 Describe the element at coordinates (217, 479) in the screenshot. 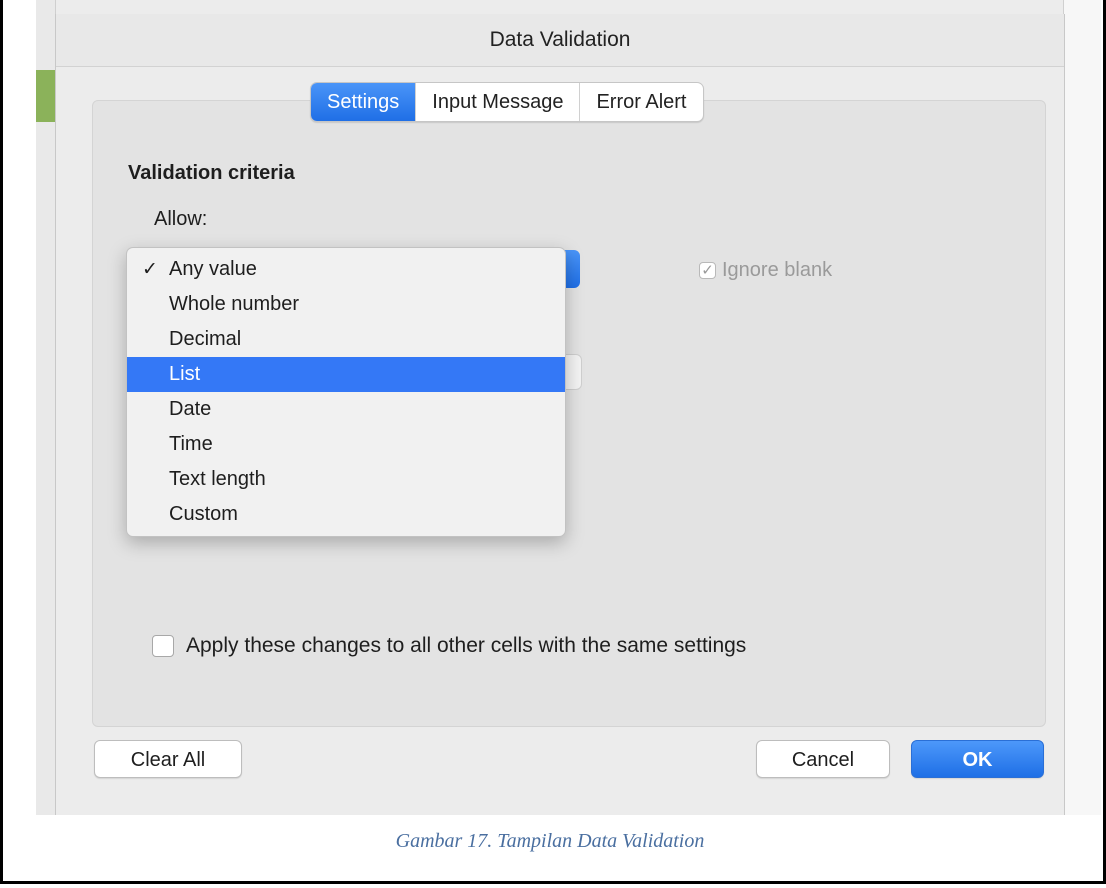

I see `menu-item-label: Text length` at that location.